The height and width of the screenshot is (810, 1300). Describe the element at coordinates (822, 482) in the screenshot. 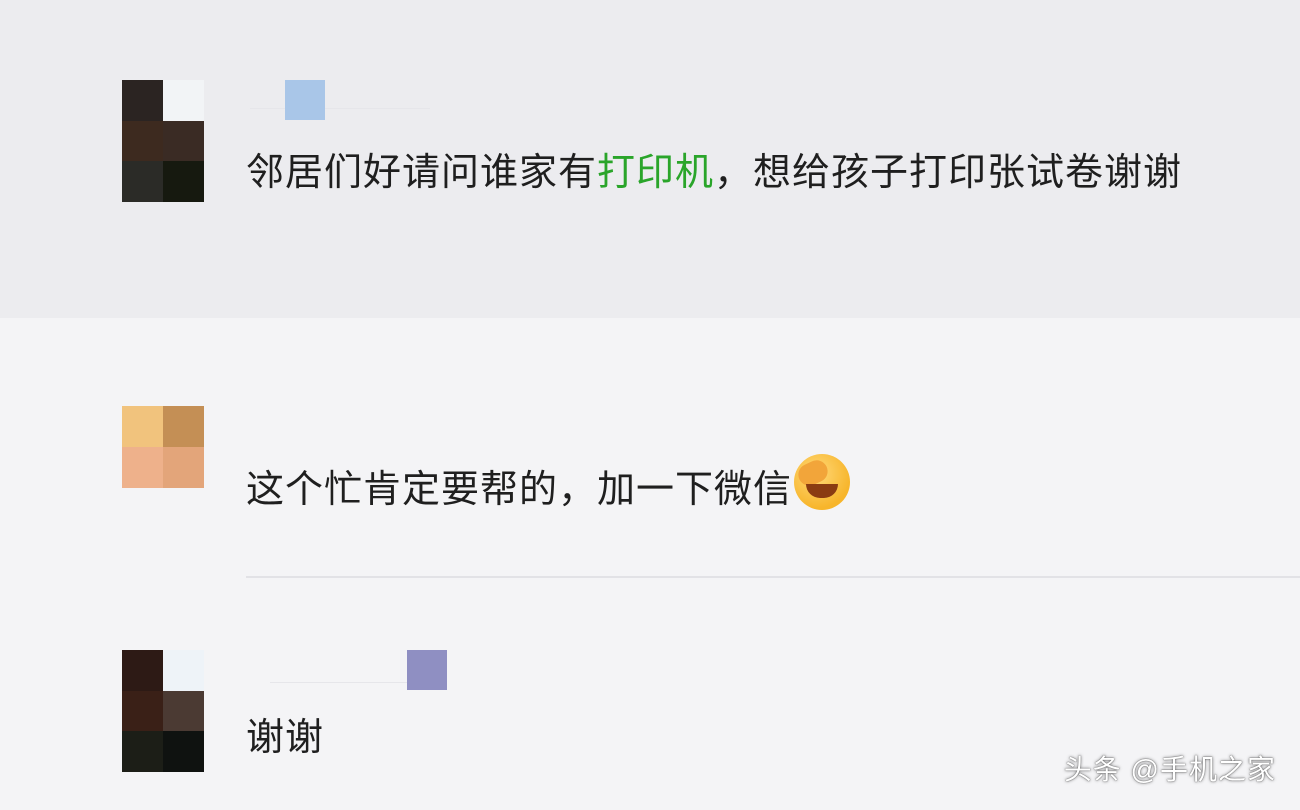

I see `face-palm-crying-emoji-icon` at that location.